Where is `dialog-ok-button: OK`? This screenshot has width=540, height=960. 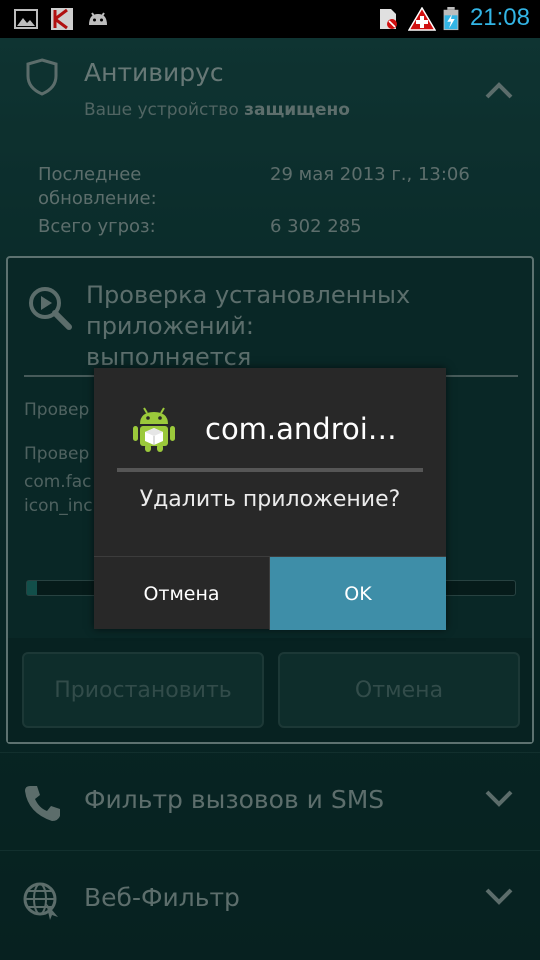
dialog-ok-button: OK is located at coordinates (358, 593).